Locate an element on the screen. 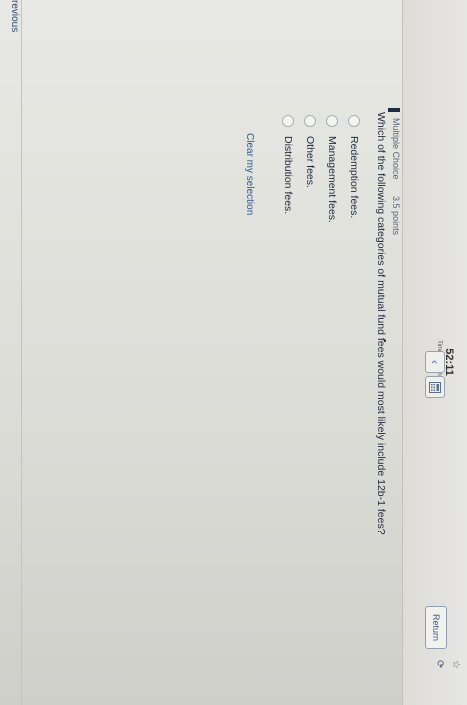  option-redemption: Redemption fees. is located at coordinates (354, 169).